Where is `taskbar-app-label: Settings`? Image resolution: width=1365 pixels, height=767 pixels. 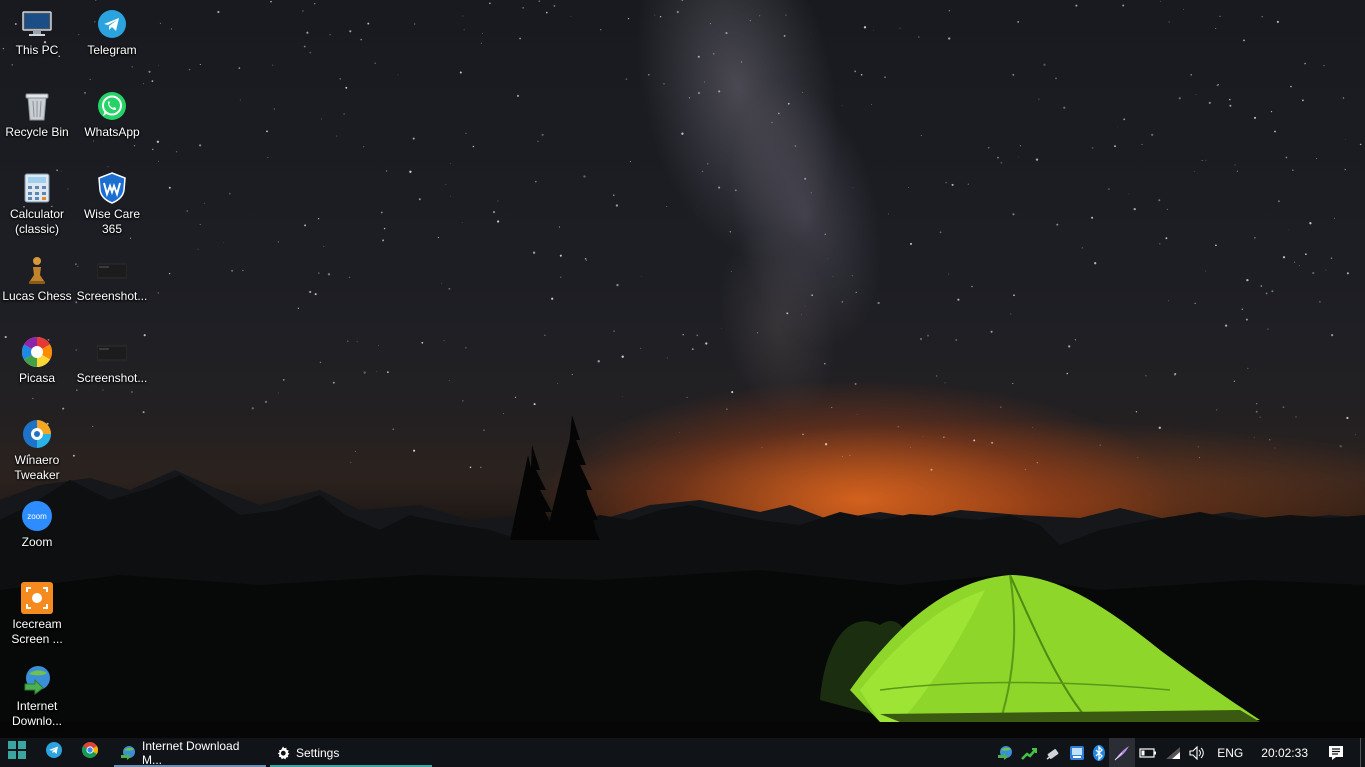 taskbar-app-label: Settings is located at coordinates (318, 752).